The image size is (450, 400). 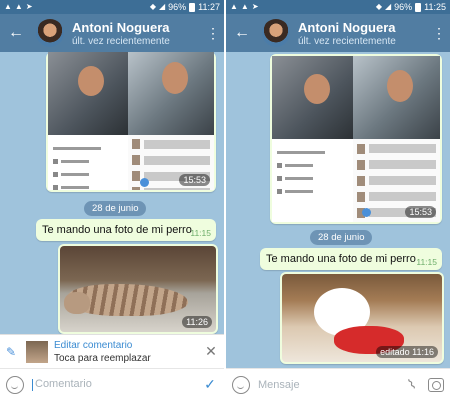 I want to click on image-message: 15:53, so click(x=131, y=122).